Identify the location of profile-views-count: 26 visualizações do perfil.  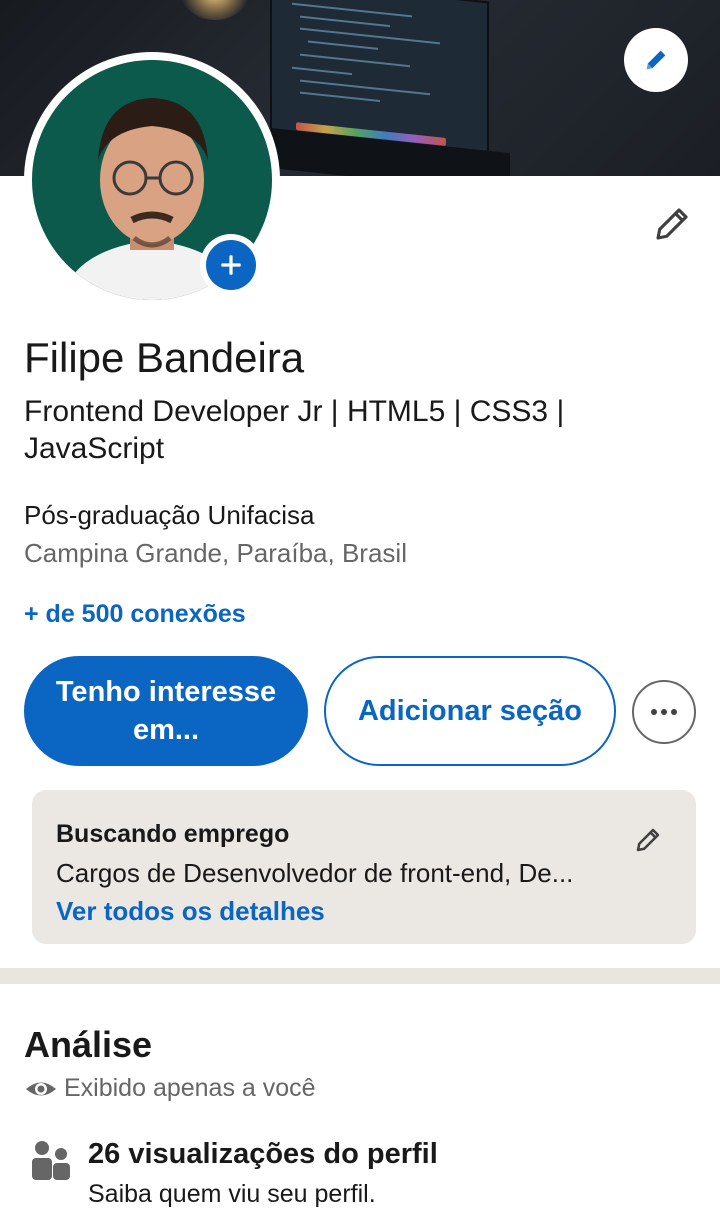
(263, 1154).